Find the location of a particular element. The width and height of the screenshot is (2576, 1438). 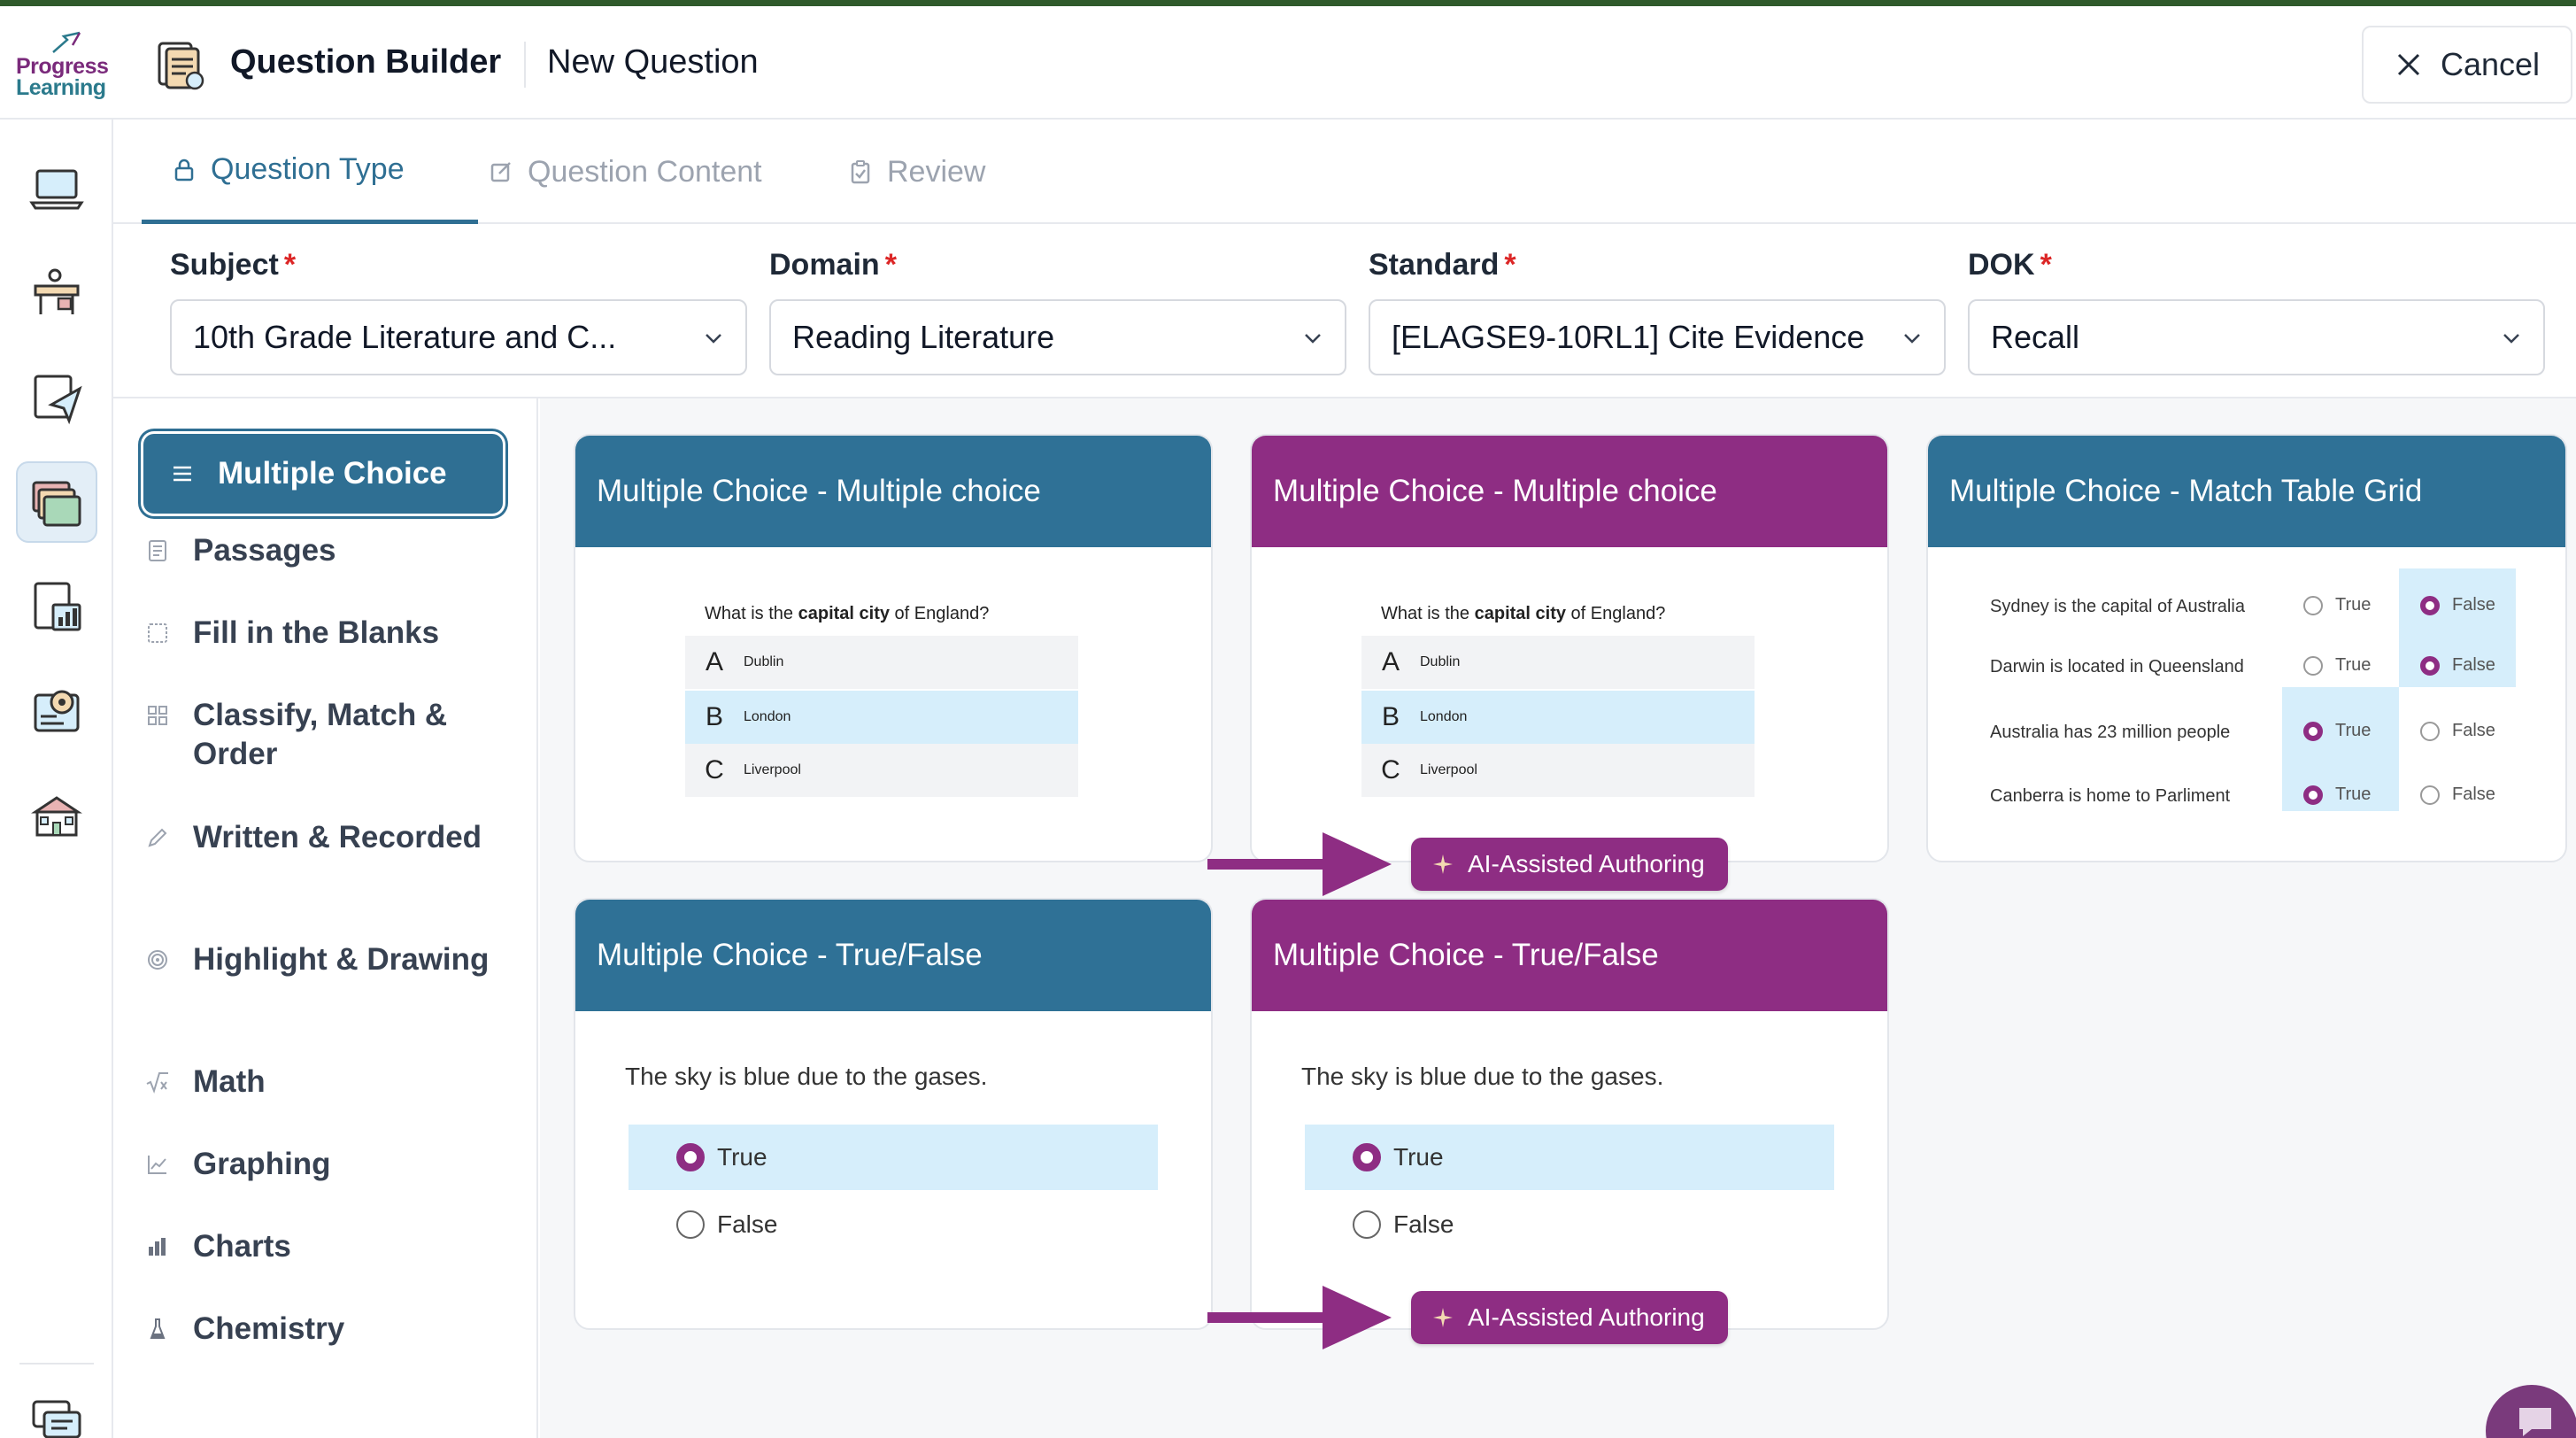

chat-feedback-icon is located at coordinates (56, 1419).